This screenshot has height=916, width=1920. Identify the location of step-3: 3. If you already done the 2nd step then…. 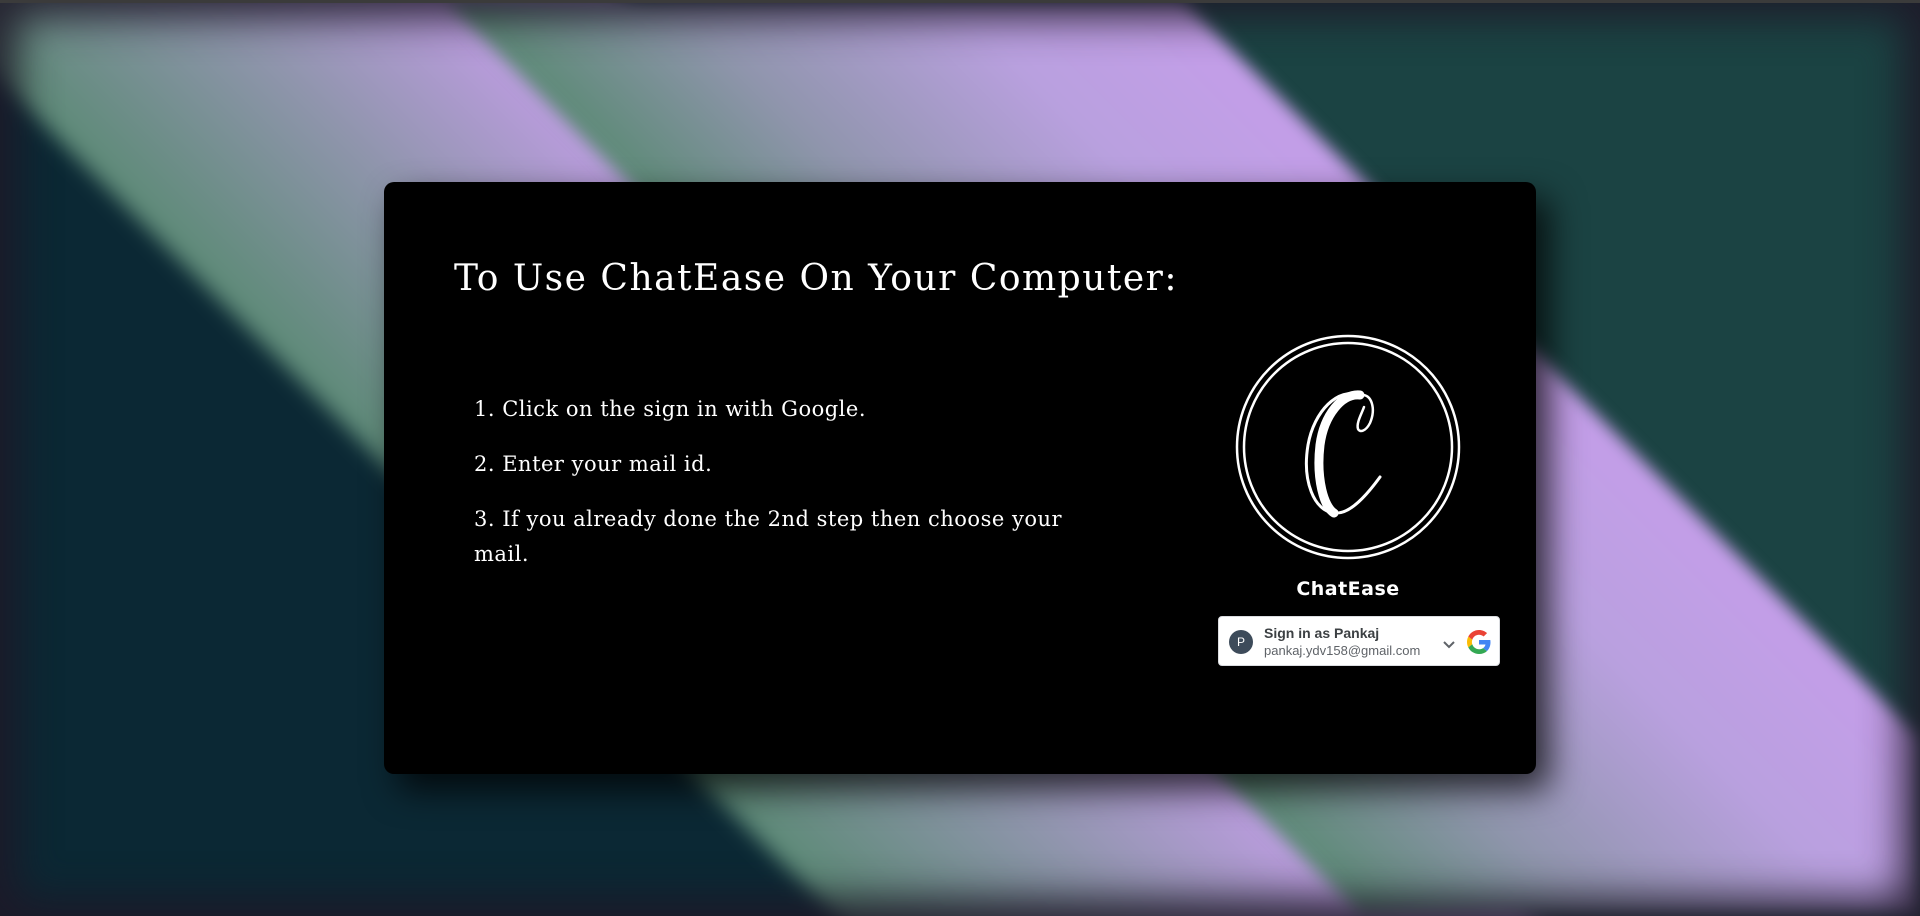
(768, 536).